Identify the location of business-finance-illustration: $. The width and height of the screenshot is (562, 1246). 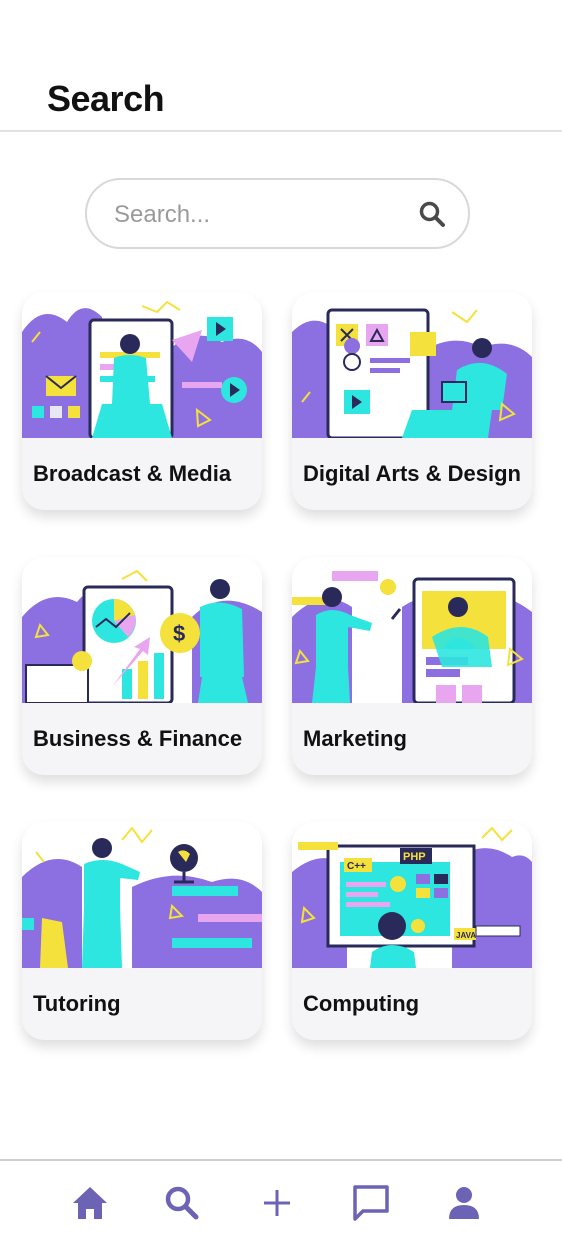
(142, 630).